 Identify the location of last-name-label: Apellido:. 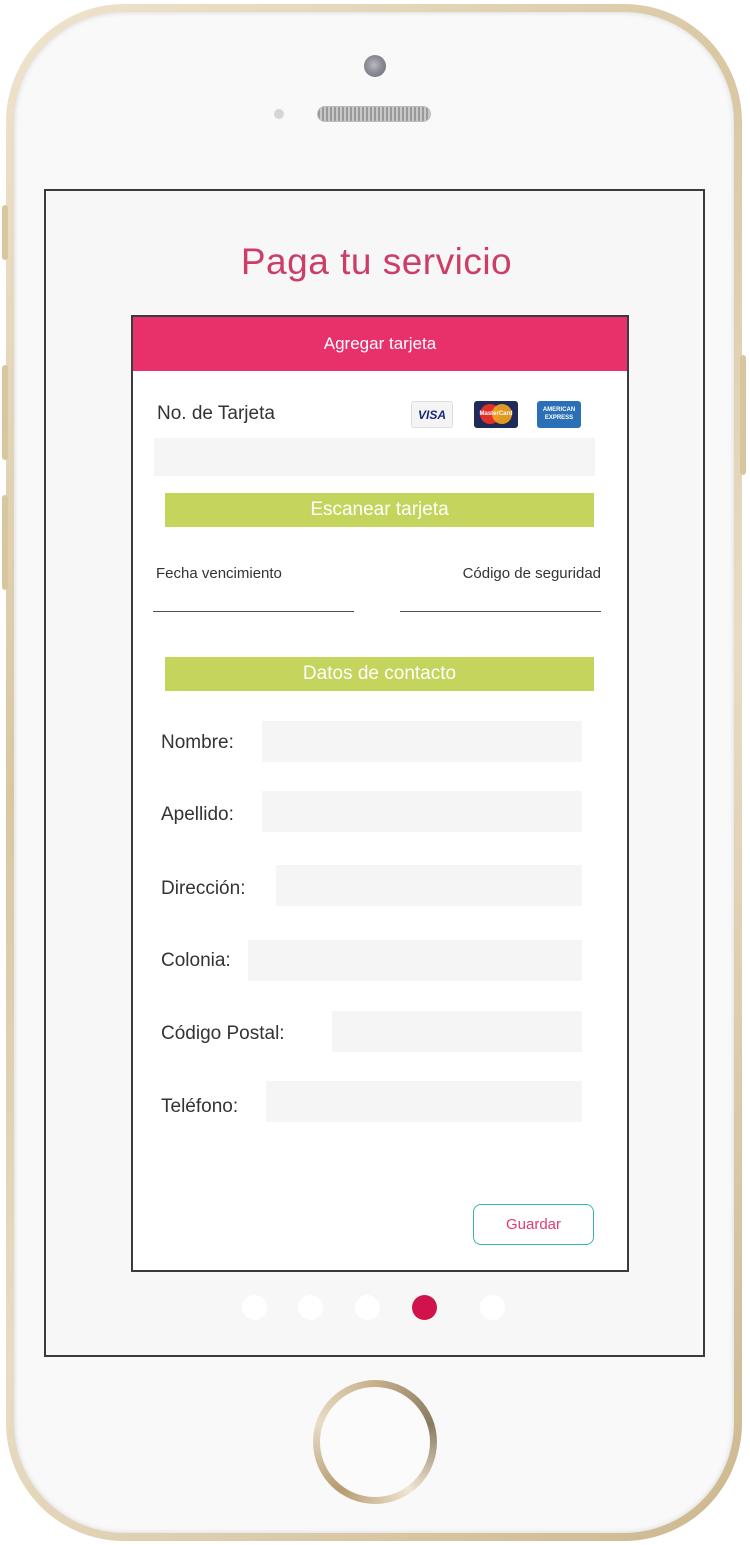
(197, 814).